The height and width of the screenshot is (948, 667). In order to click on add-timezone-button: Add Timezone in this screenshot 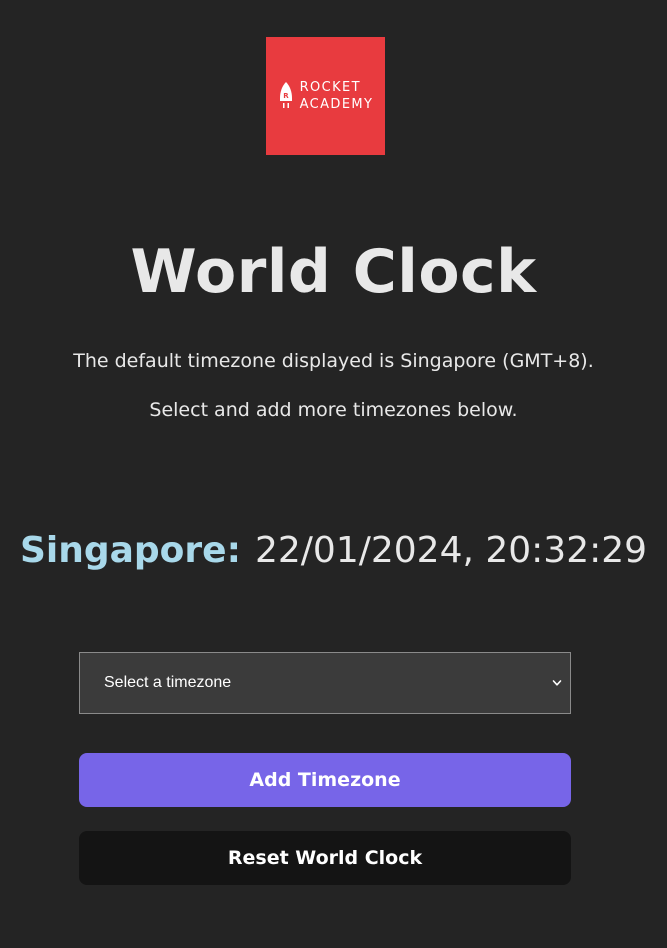, I will do `click(325, 780)`.